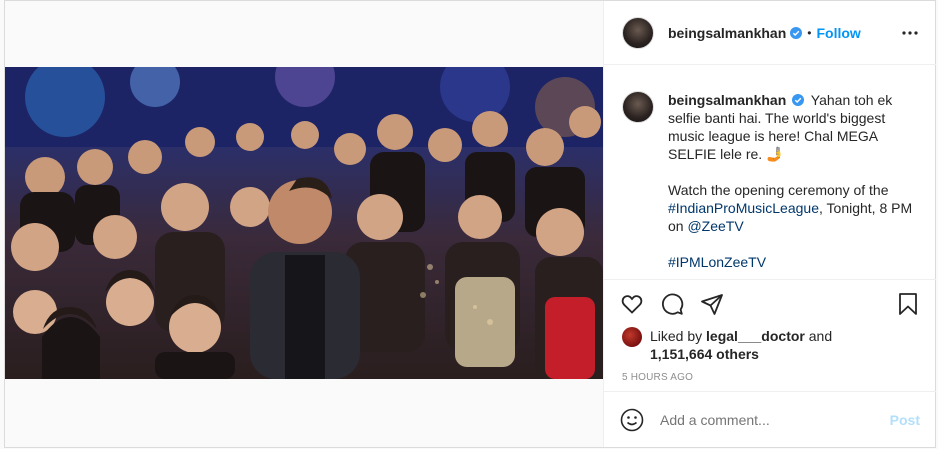  Describe the element at coordinates (778, 190) in the screenshot. I see `caption-line-2: Watch the opening ceremony of the` at that location.